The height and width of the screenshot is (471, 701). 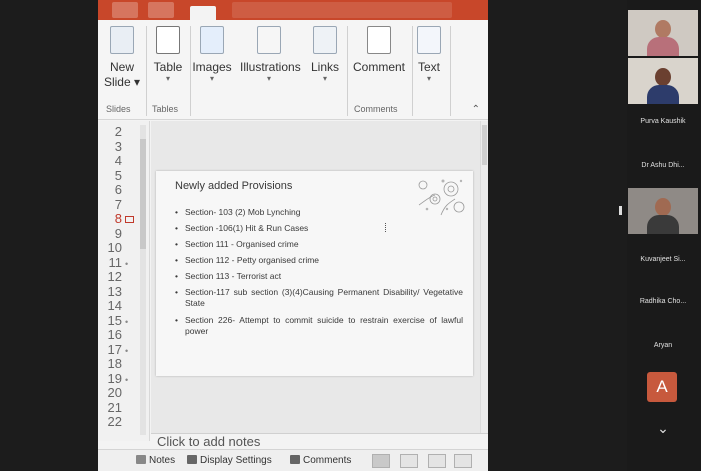 I want to click on ribbon-tab-insert, so click(x=203, y=13).